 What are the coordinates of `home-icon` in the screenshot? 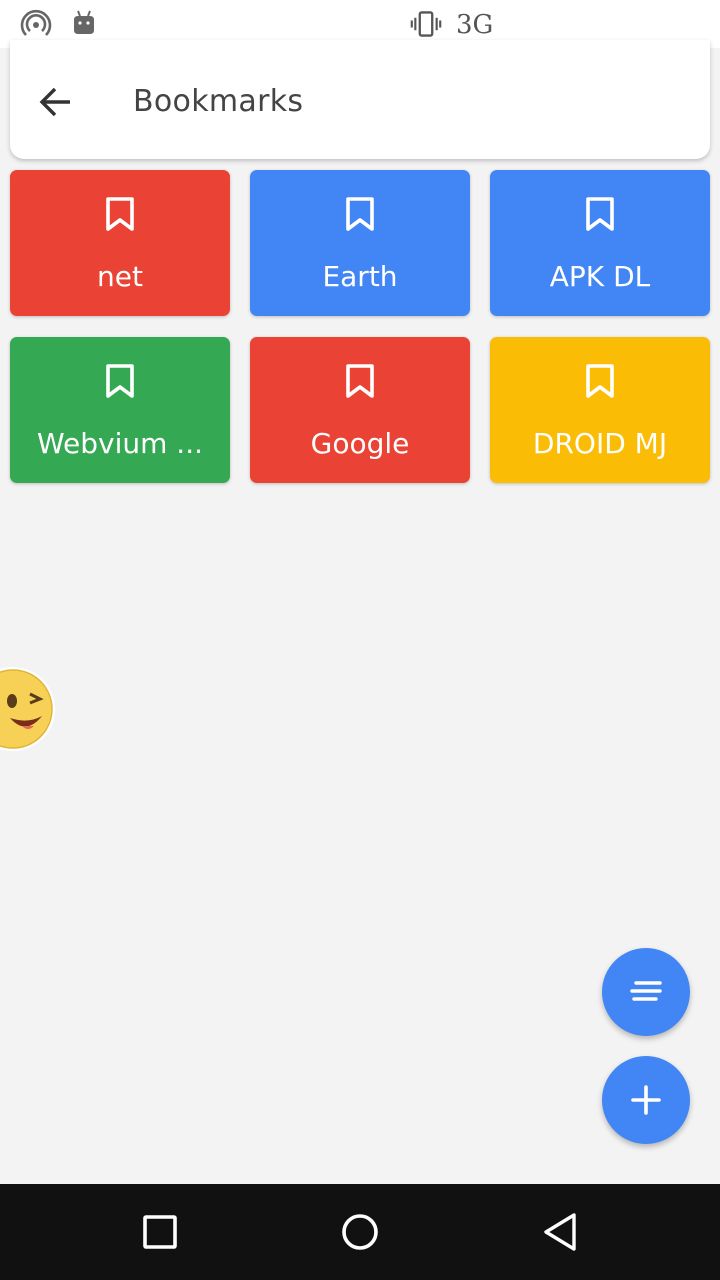 It's located at (360, 1232).